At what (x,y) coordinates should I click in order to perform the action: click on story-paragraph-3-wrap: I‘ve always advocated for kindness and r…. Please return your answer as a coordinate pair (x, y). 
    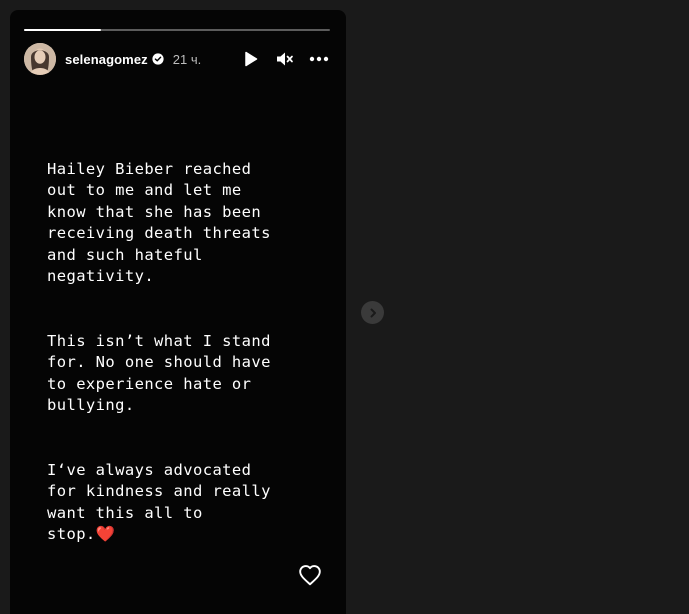
    Looking at the image, I should click on (192, 503).